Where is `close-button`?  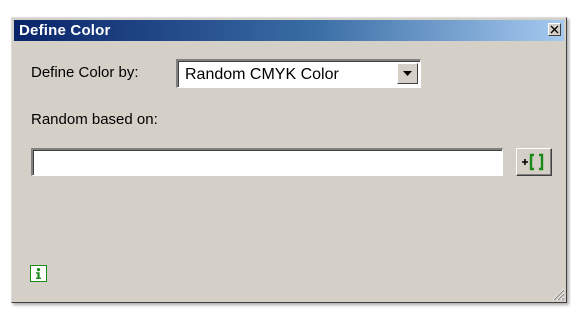 close-button is located at coordinates (554, 29).